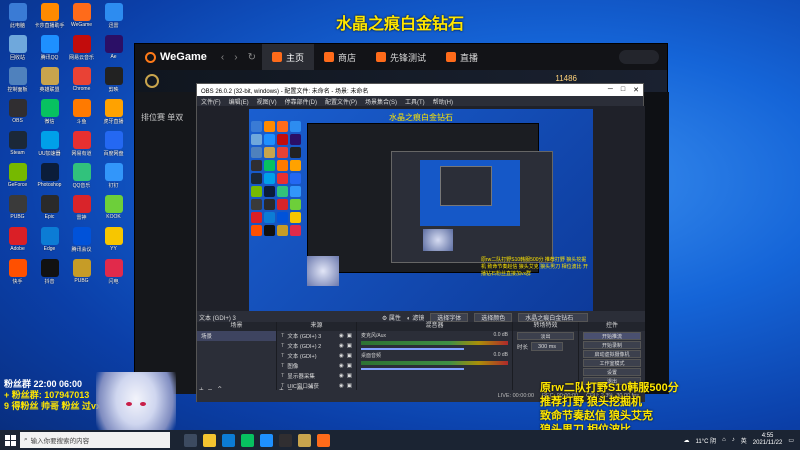  Describe the element at coordinates (744, 440) in the screenshot. I see `ime-indicator: 英` at that location.